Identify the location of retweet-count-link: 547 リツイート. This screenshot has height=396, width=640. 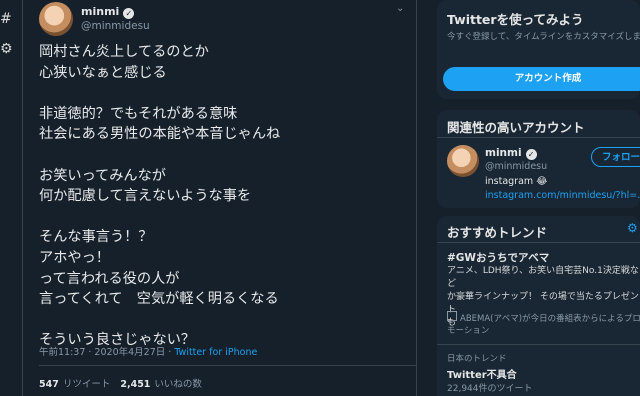
(74, 384).